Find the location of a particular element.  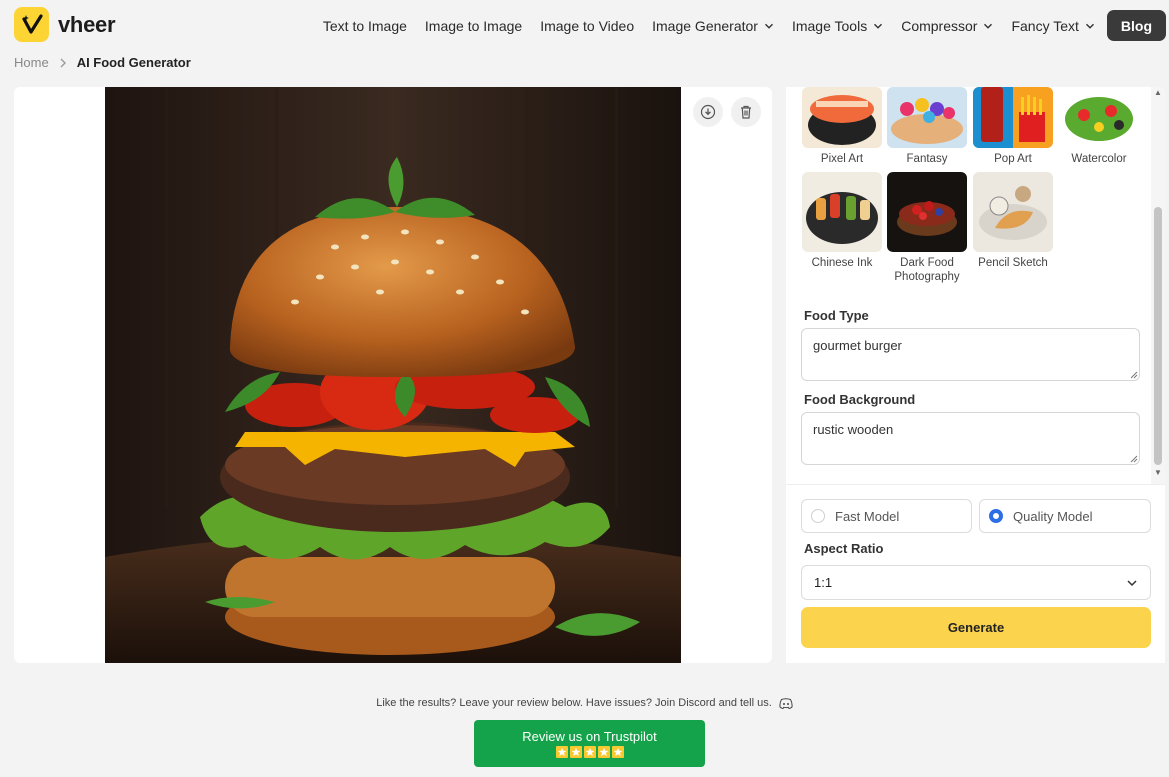

style-tile-chinese-ink: Chinese Ink is located at coordinates (842, 221).